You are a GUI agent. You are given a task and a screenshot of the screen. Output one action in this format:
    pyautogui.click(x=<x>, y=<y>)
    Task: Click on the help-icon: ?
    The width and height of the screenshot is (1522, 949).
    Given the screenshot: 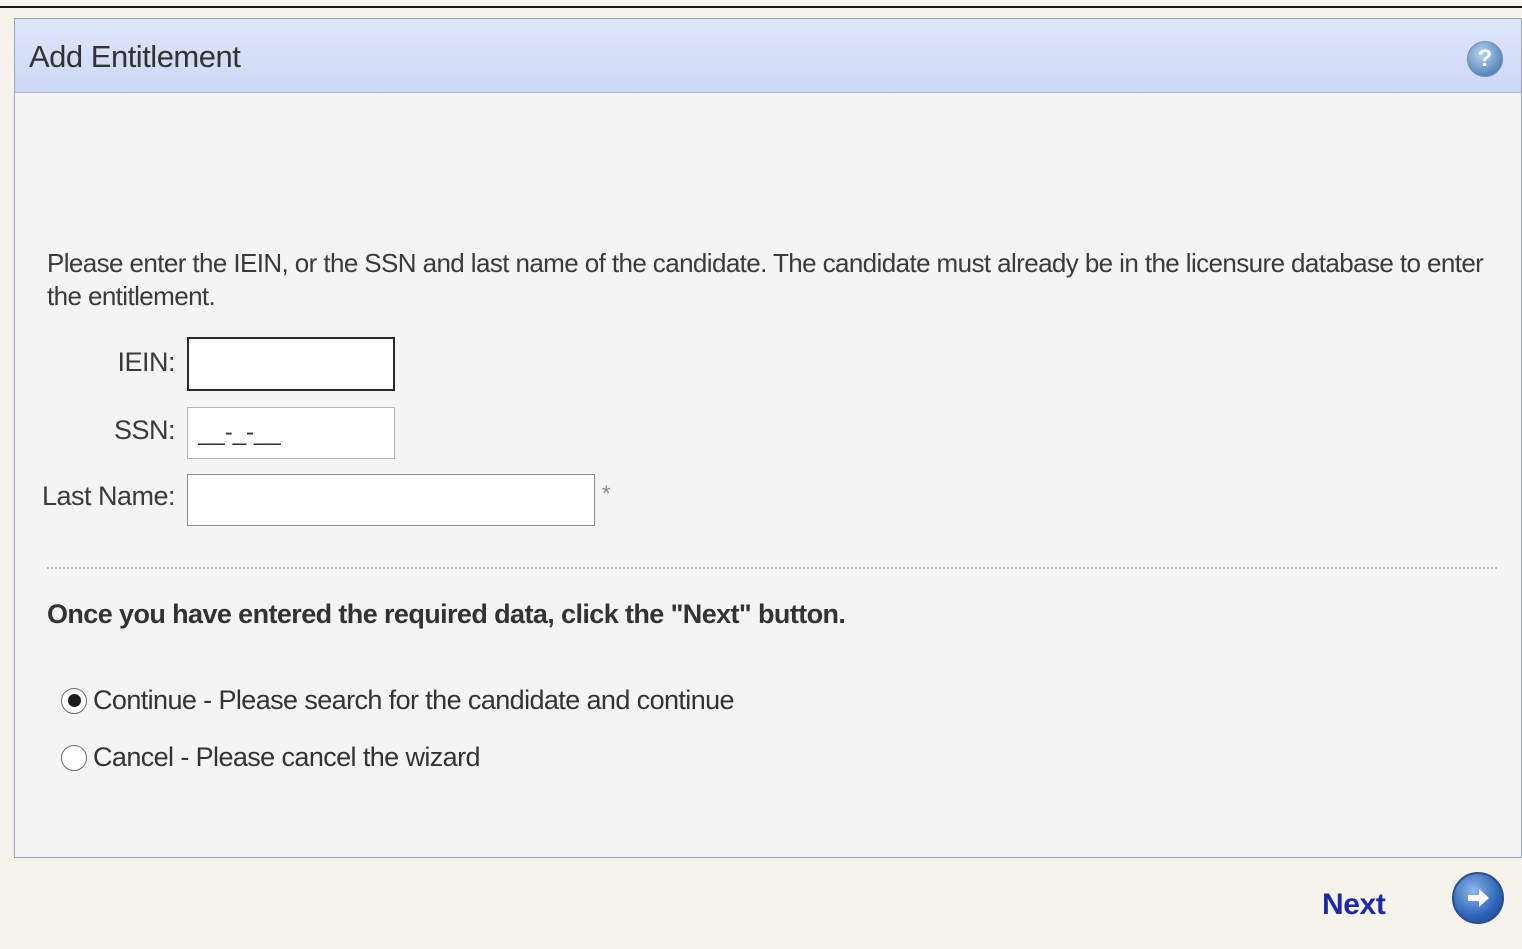 What is the action you would take?
    pyautogui.click(x=1485, y=59)
    